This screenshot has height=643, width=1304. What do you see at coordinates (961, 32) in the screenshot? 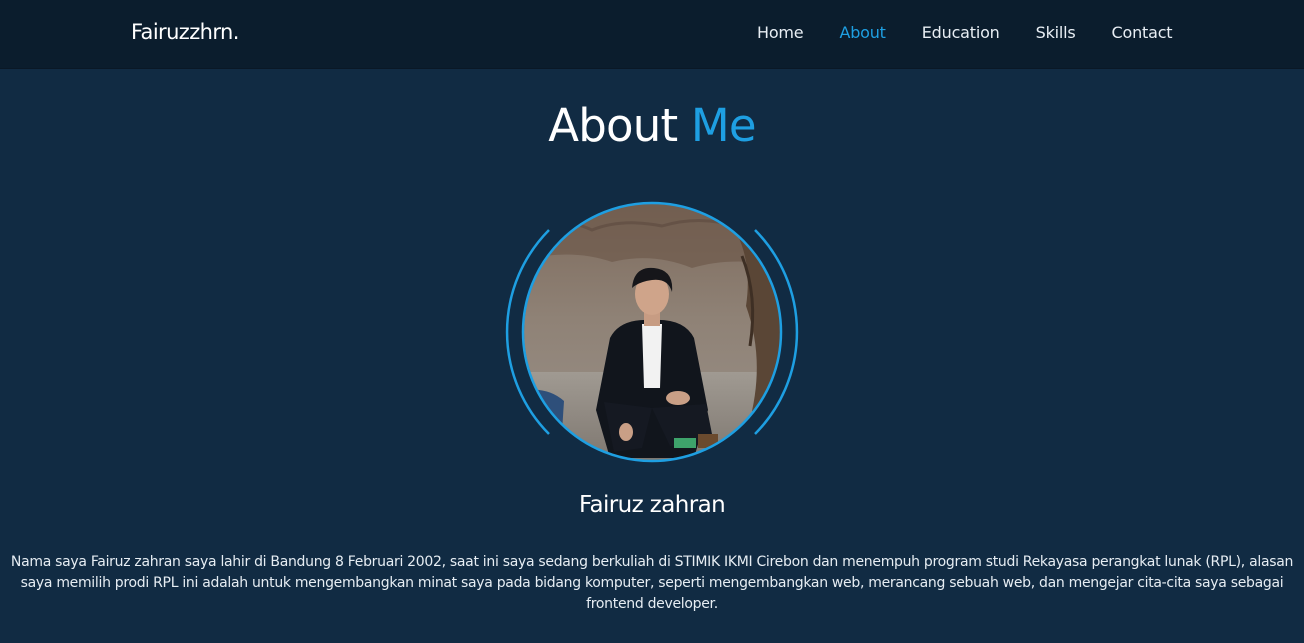
I see `nav-link-education: Education` at bounding box center [961, 32].